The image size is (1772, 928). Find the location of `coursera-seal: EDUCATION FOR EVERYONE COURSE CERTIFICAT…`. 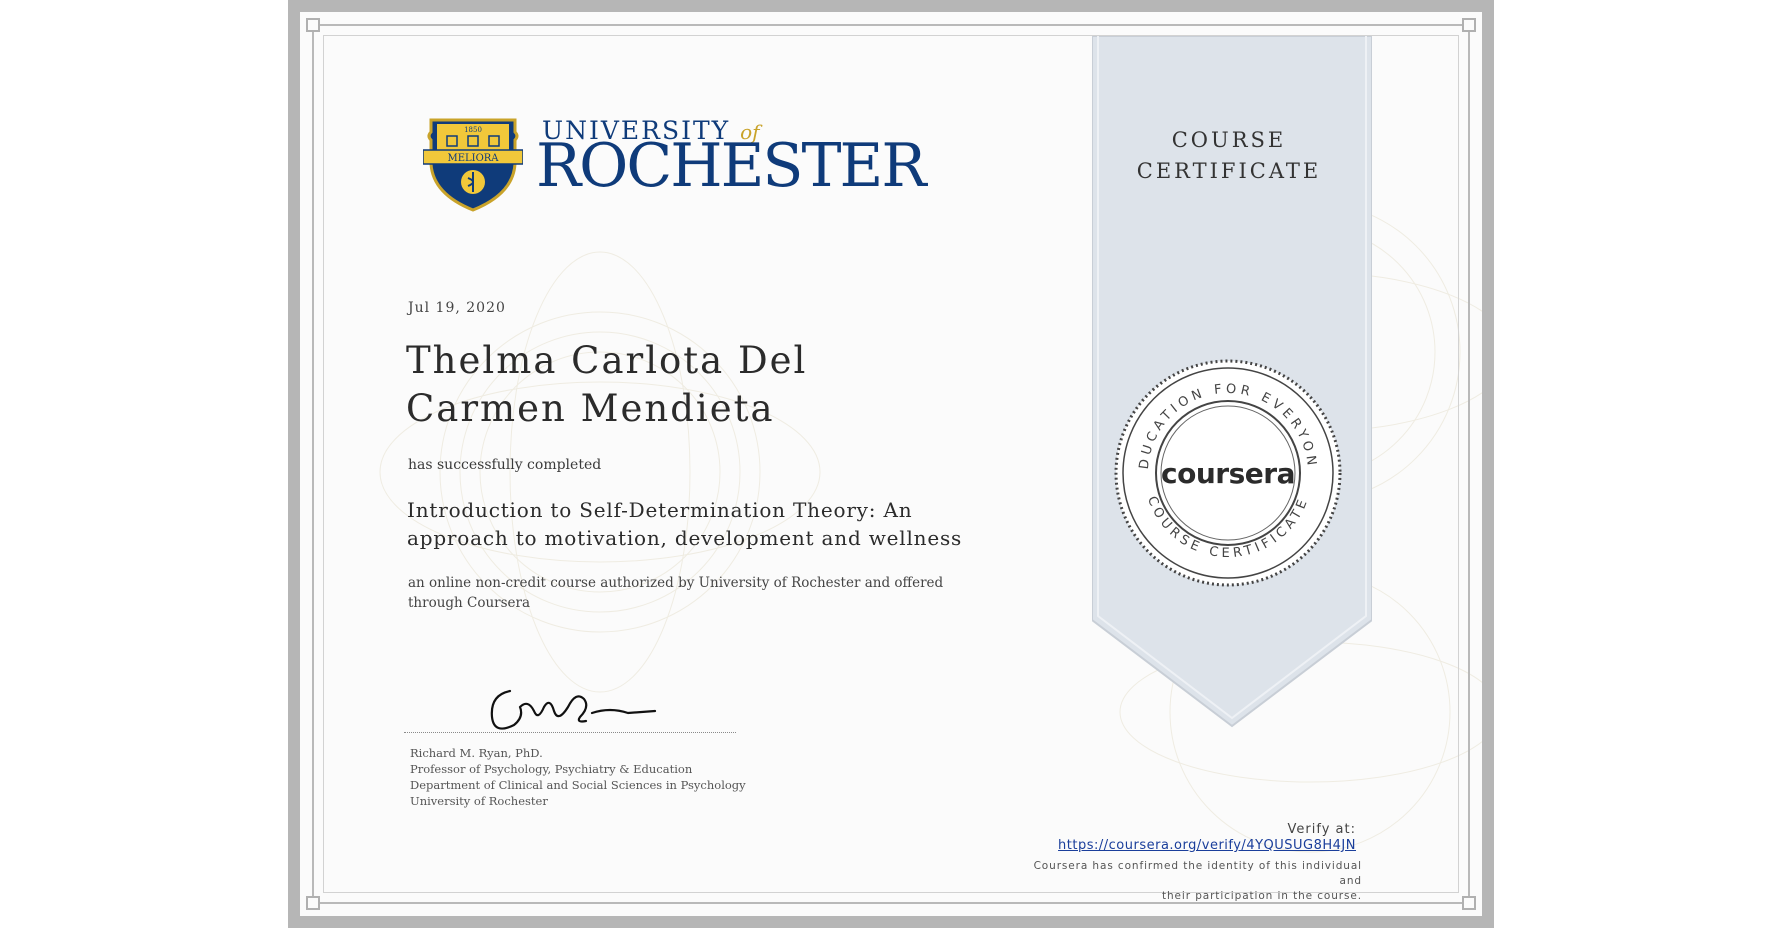

coursera-seal: EDUCATION FOR EVERYONE COURSE CERTIFICAT… is located at coordinates (1226, 471).